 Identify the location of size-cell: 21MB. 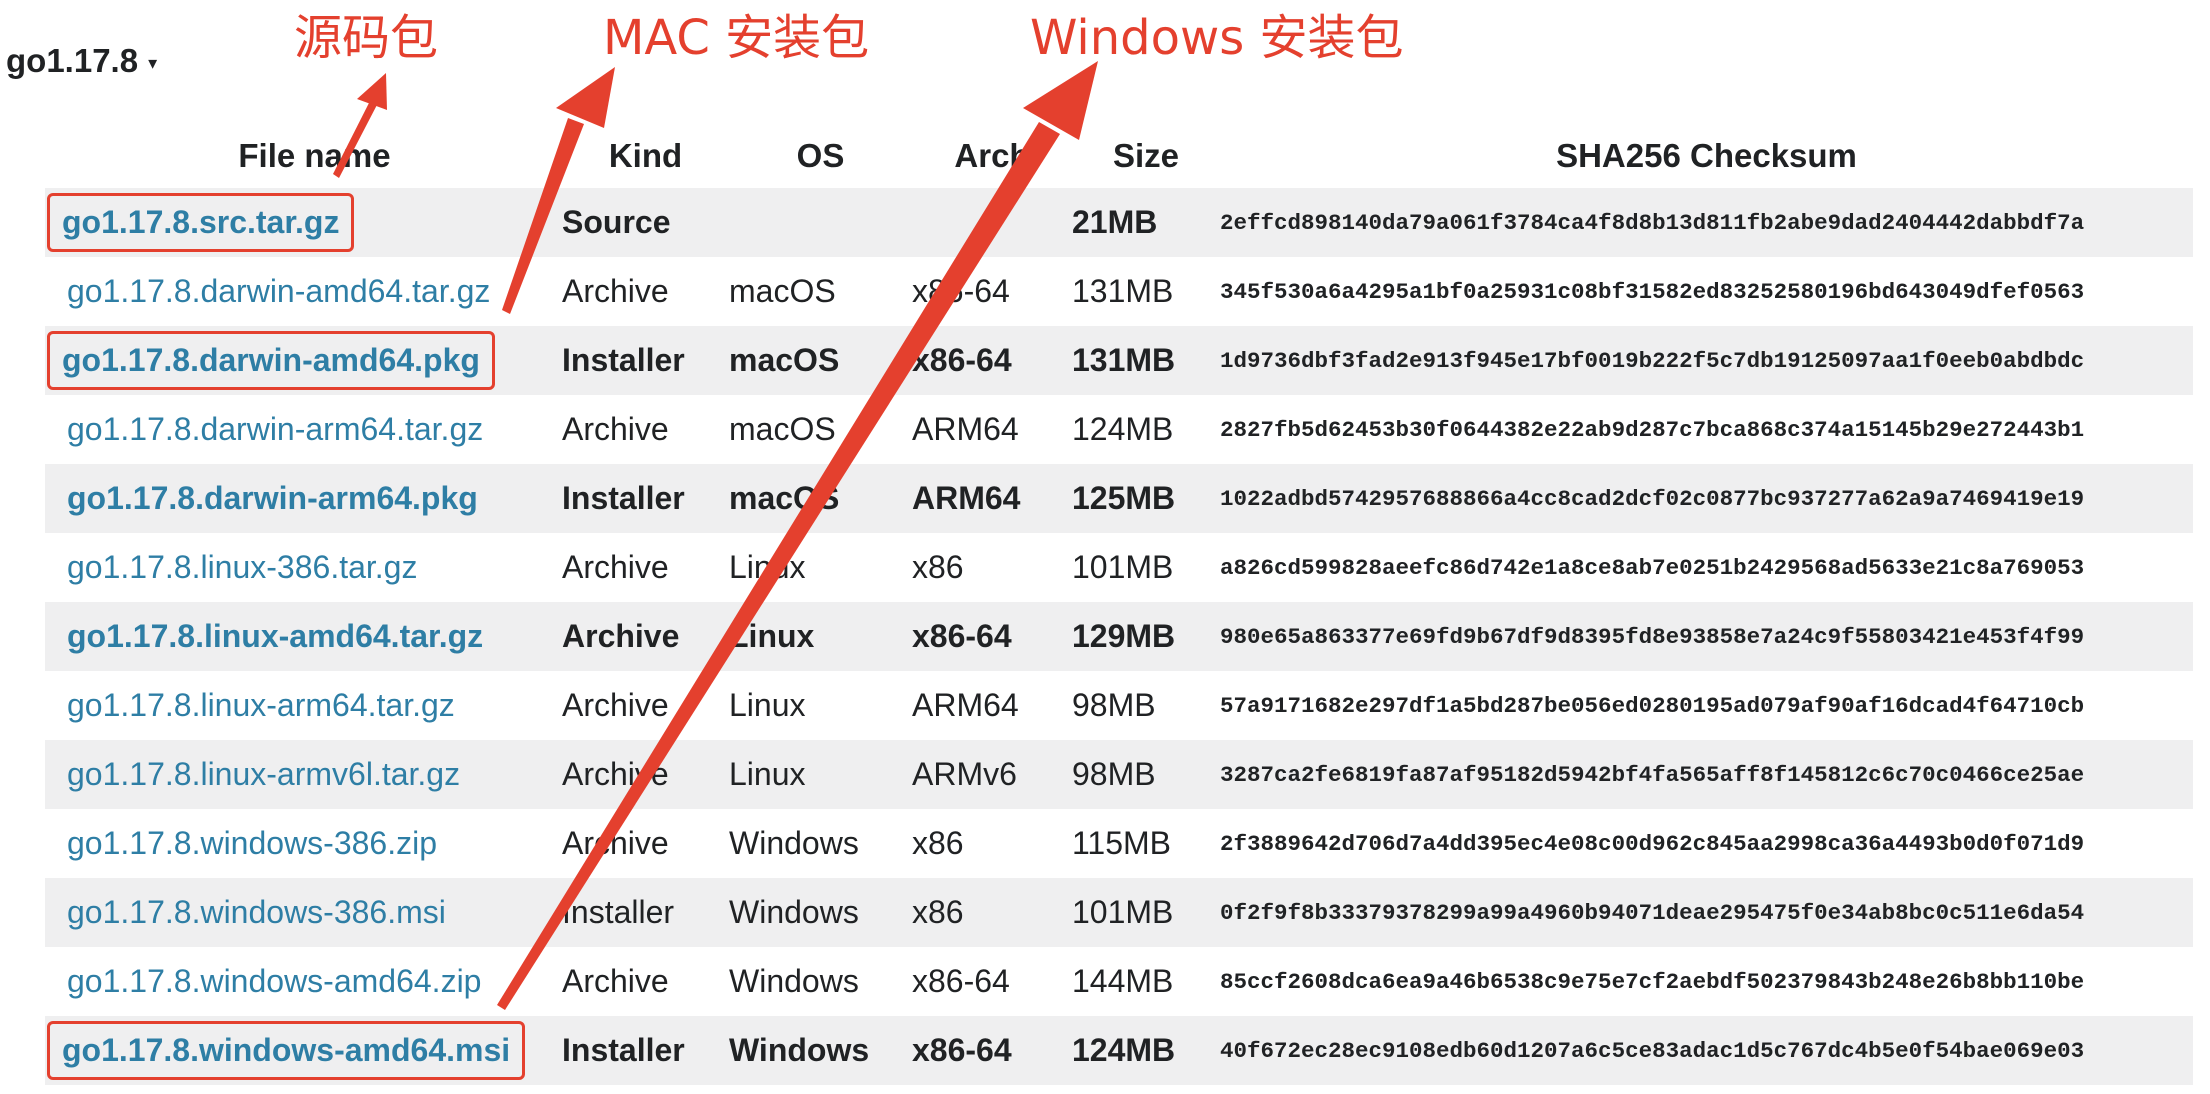
(1115, 222).